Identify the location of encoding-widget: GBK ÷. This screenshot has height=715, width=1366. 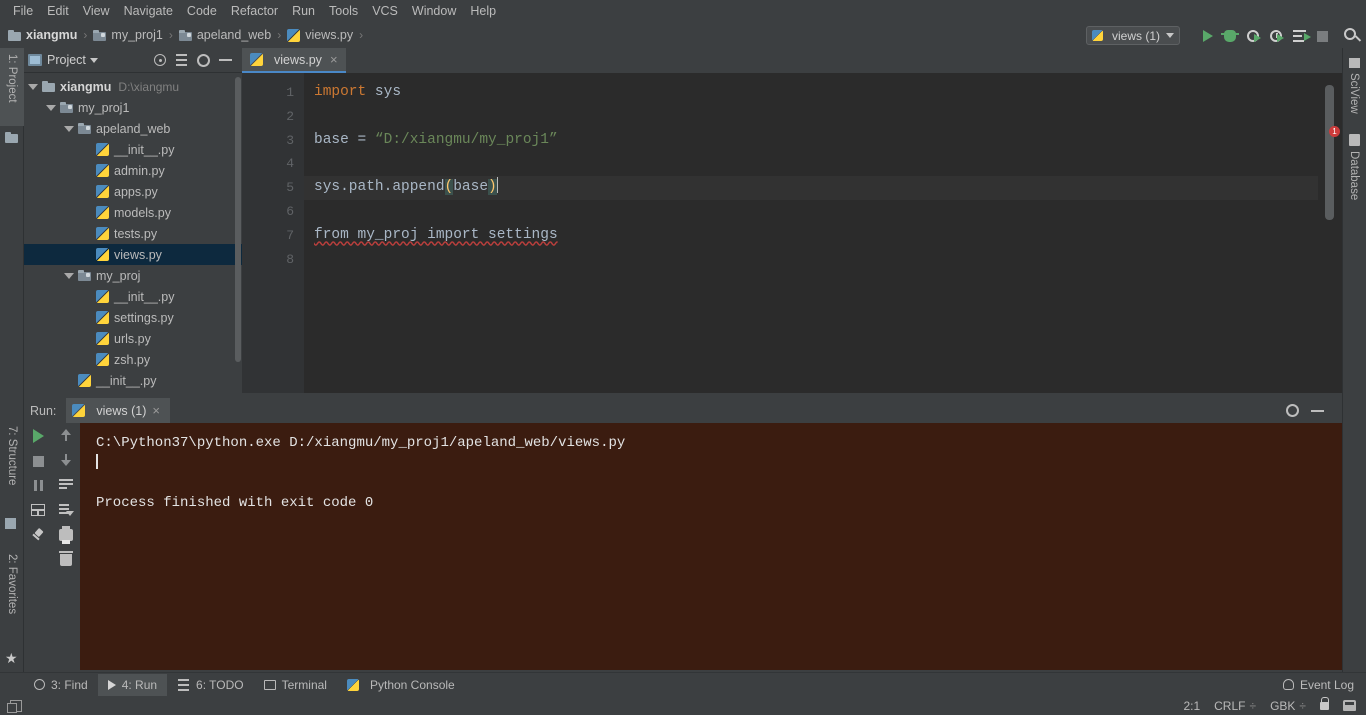
(1288, 706).